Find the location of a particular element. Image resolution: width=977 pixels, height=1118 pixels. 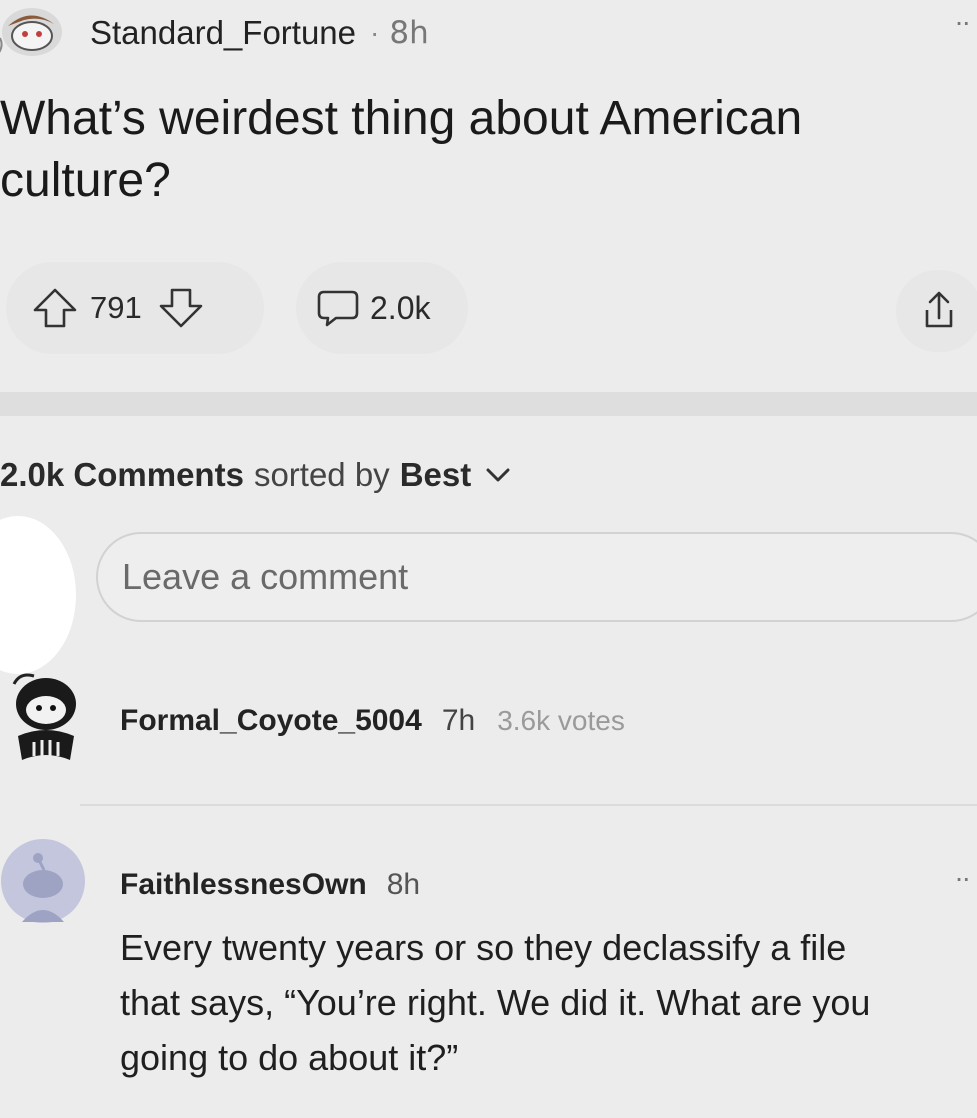

post-time: 8h is located at coordinates (409, 33).